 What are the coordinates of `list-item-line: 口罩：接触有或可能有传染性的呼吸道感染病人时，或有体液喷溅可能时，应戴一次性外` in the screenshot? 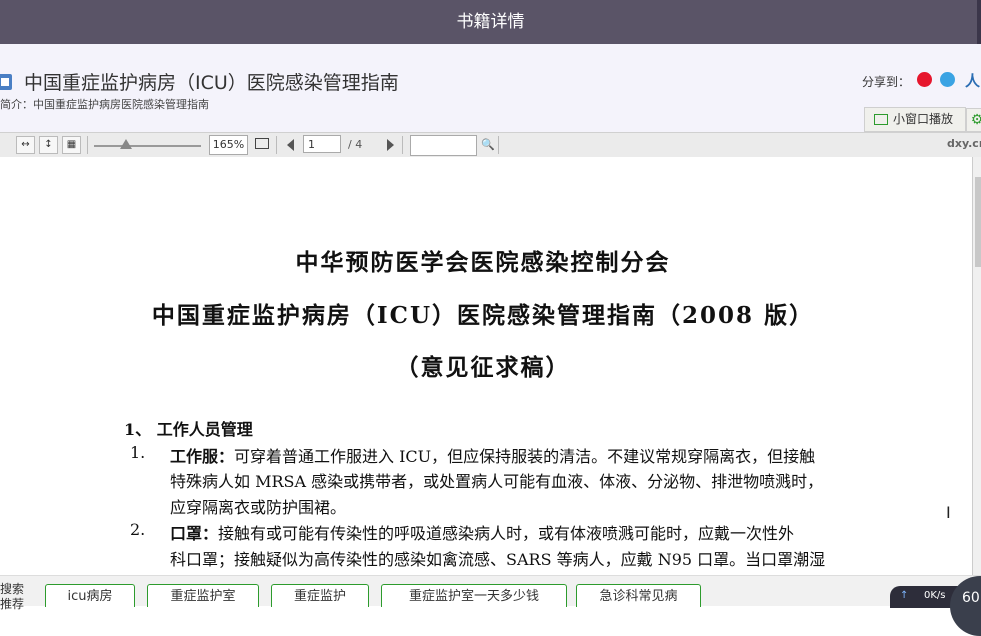 It's located at (482, 532).